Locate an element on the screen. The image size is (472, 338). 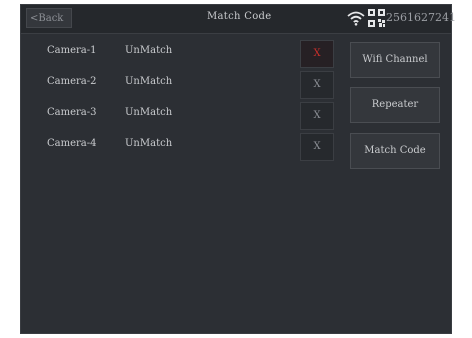
camera-row: Camera-3 UnMatch is located at coordinates (151, 115).